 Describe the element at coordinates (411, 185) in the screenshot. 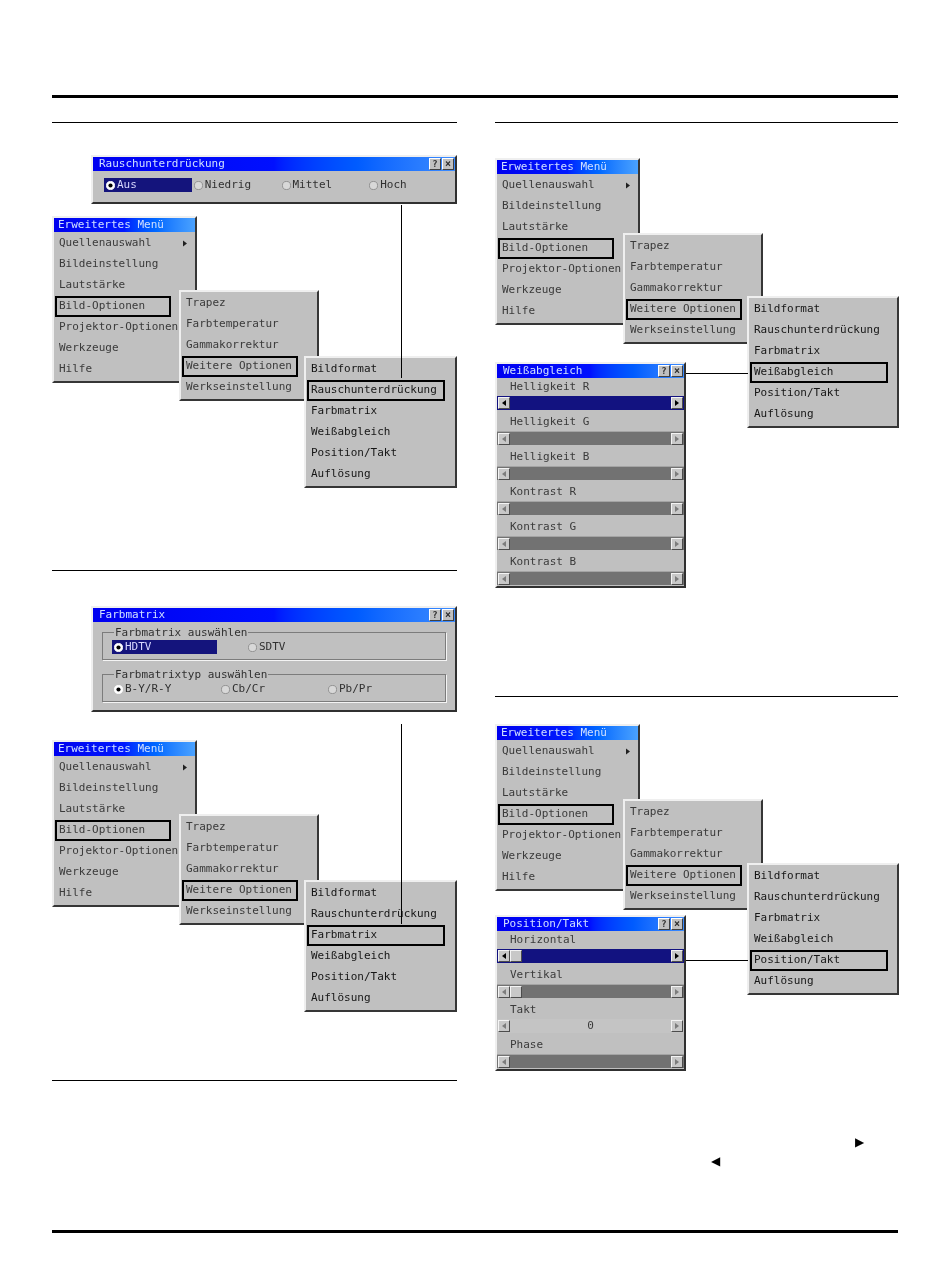

I see `radio-option: Hoch` at that location.